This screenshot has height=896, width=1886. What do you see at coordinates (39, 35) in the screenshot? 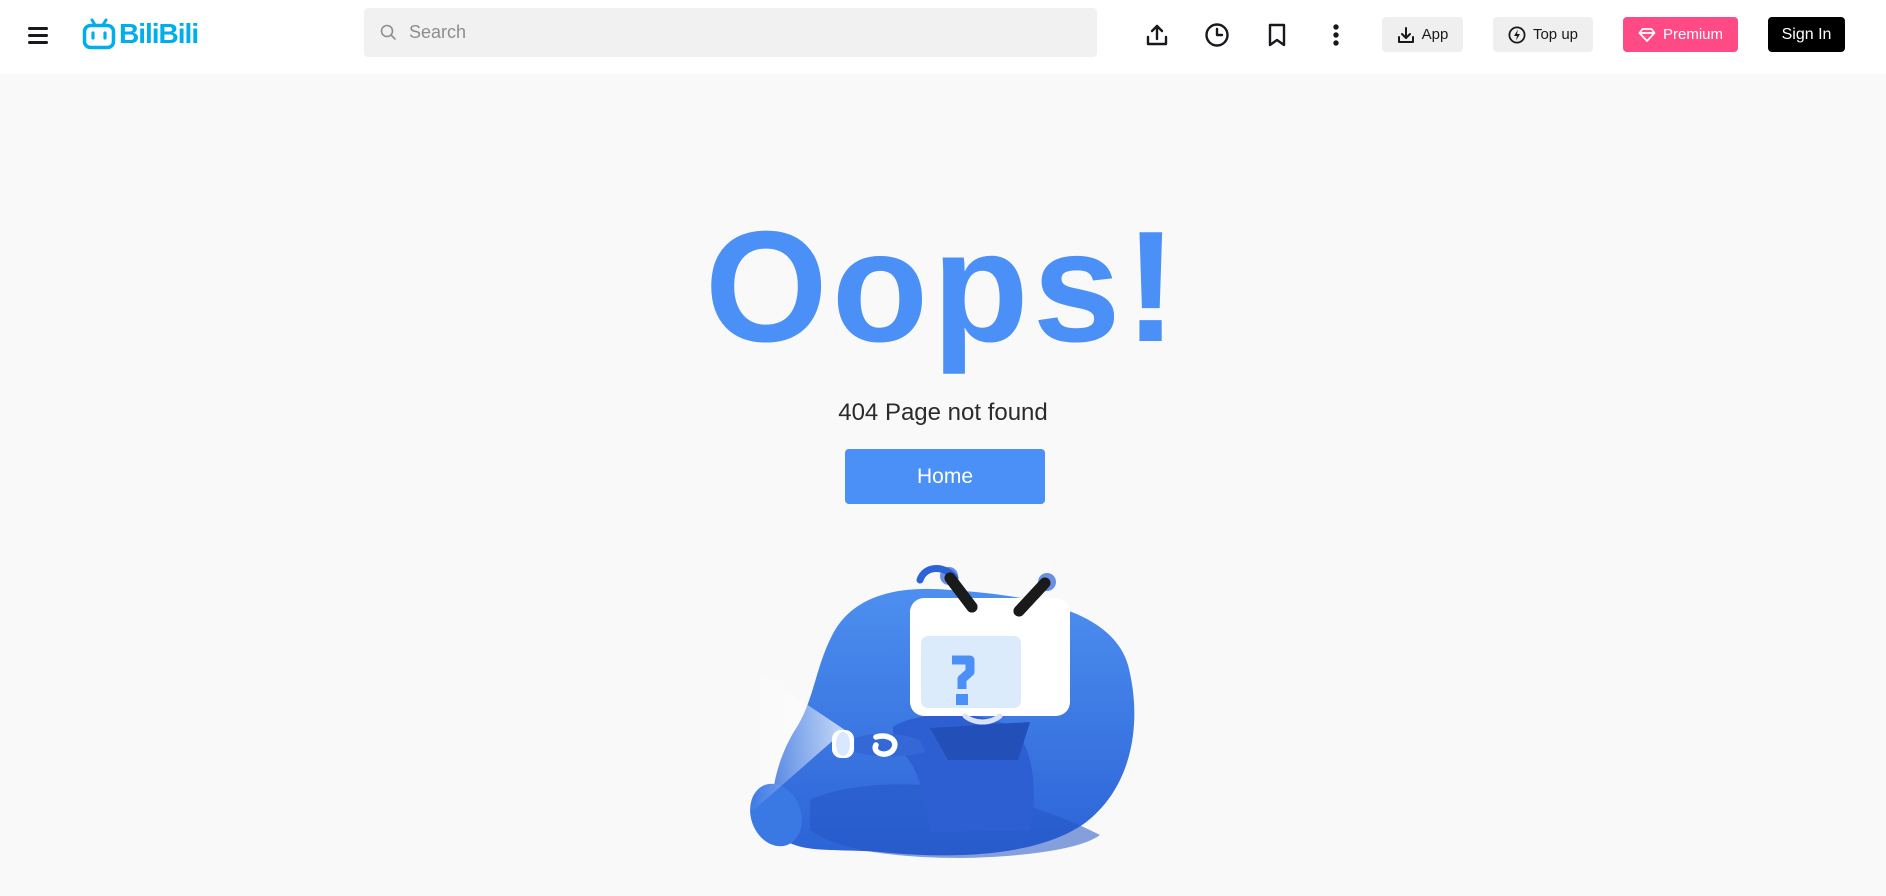
I see `menu-icon` at bounding box center [39, 35].